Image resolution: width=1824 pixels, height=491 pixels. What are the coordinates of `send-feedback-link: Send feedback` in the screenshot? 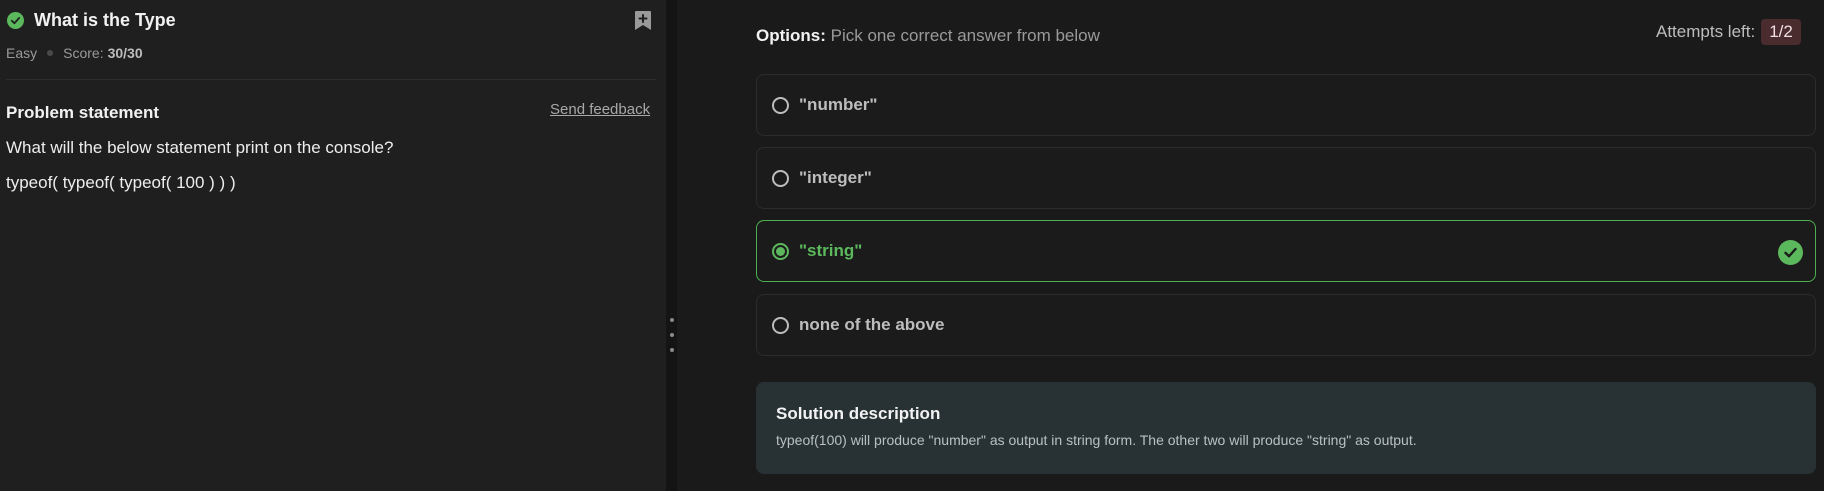 It's located at (600, 109).